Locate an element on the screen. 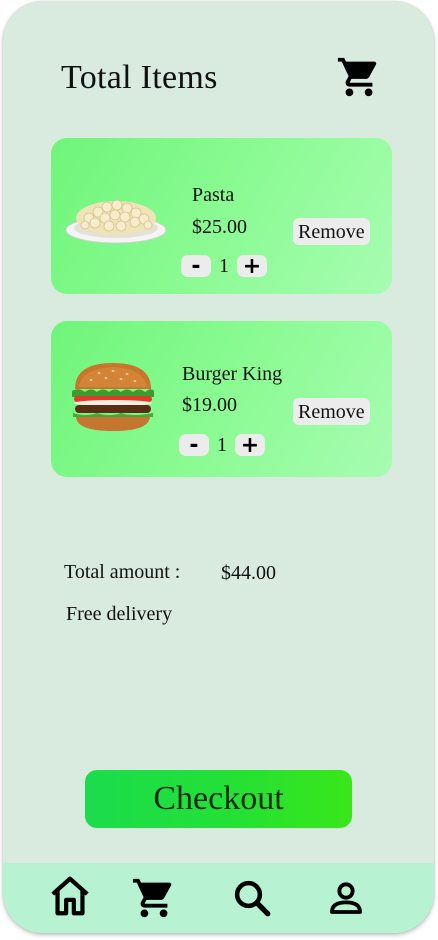  pasta-image is located at coordinates (116, 221).